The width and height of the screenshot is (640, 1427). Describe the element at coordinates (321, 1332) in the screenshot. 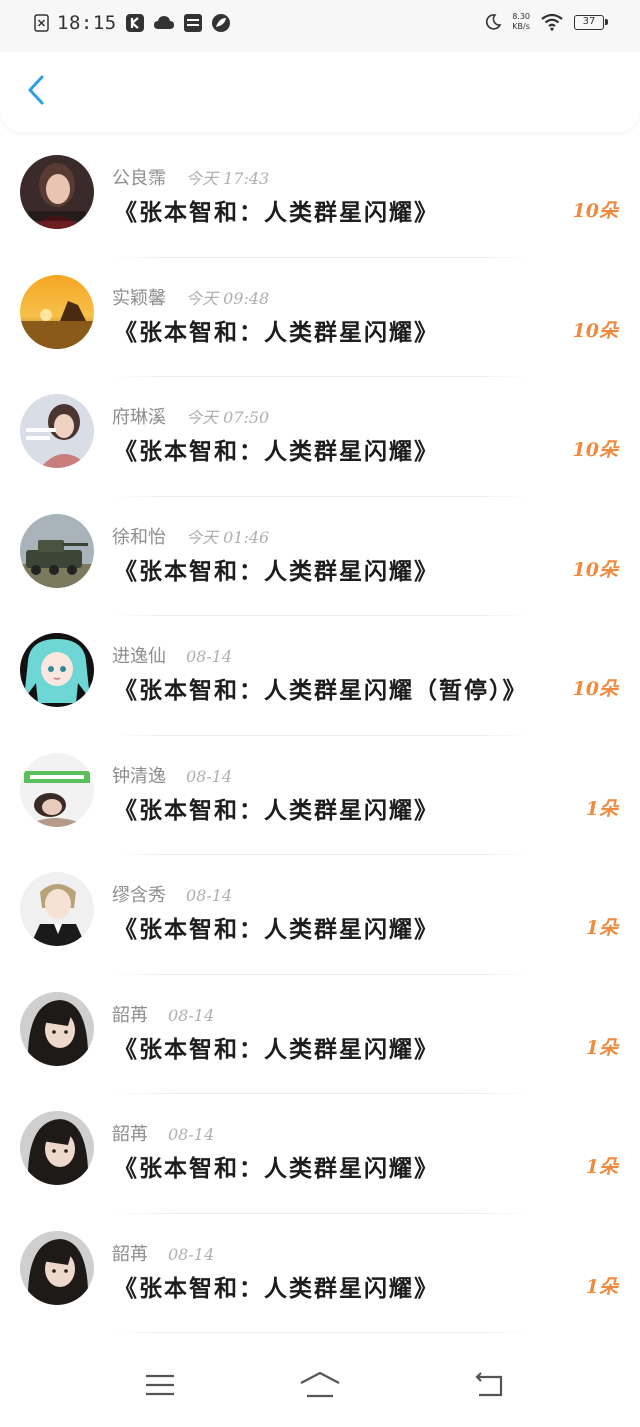

I see `divider` at that location.